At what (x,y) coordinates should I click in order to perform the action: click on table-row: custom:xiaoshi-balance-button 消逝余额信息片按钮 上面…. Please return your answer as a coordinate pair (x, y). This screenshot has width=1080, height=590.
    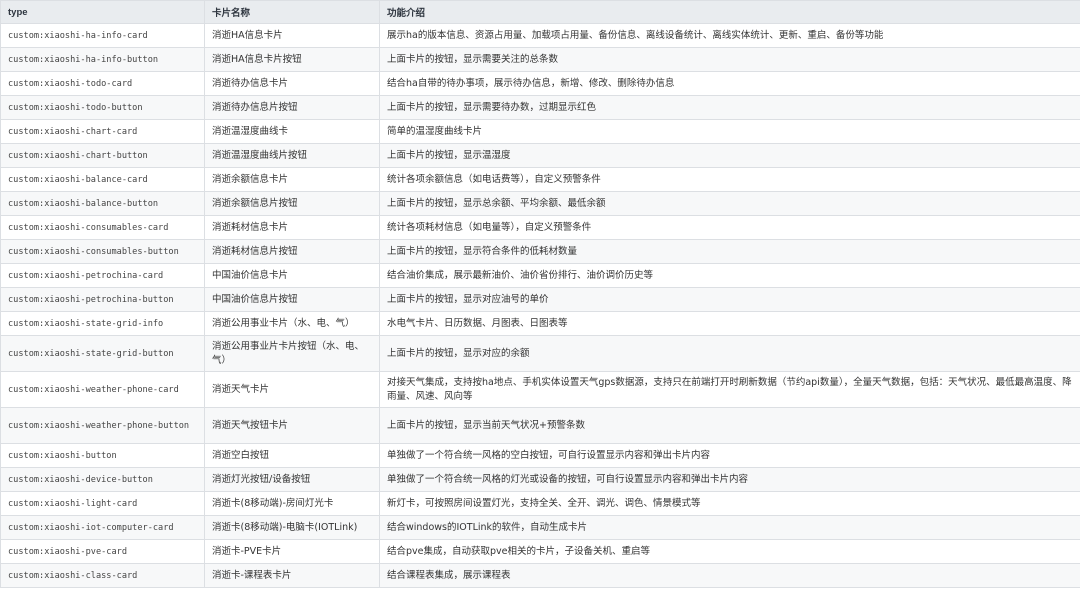
    Looking at the image, I should click on (540, 203).